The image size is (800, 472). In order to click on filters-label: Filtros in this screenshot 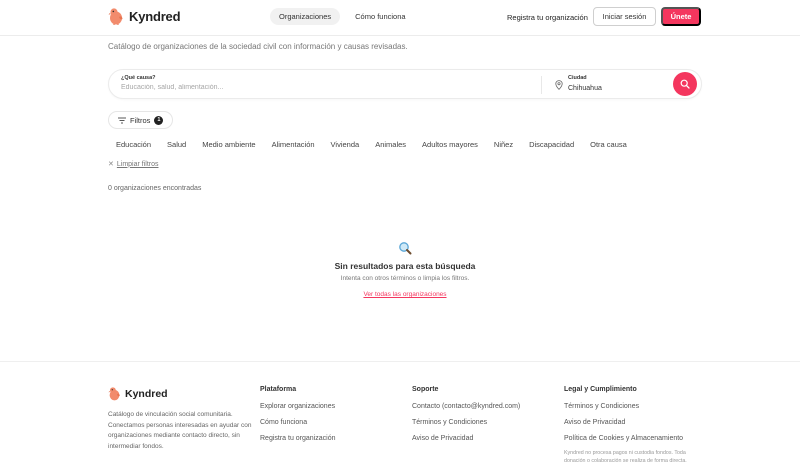, I will do `click(140, 120)`.